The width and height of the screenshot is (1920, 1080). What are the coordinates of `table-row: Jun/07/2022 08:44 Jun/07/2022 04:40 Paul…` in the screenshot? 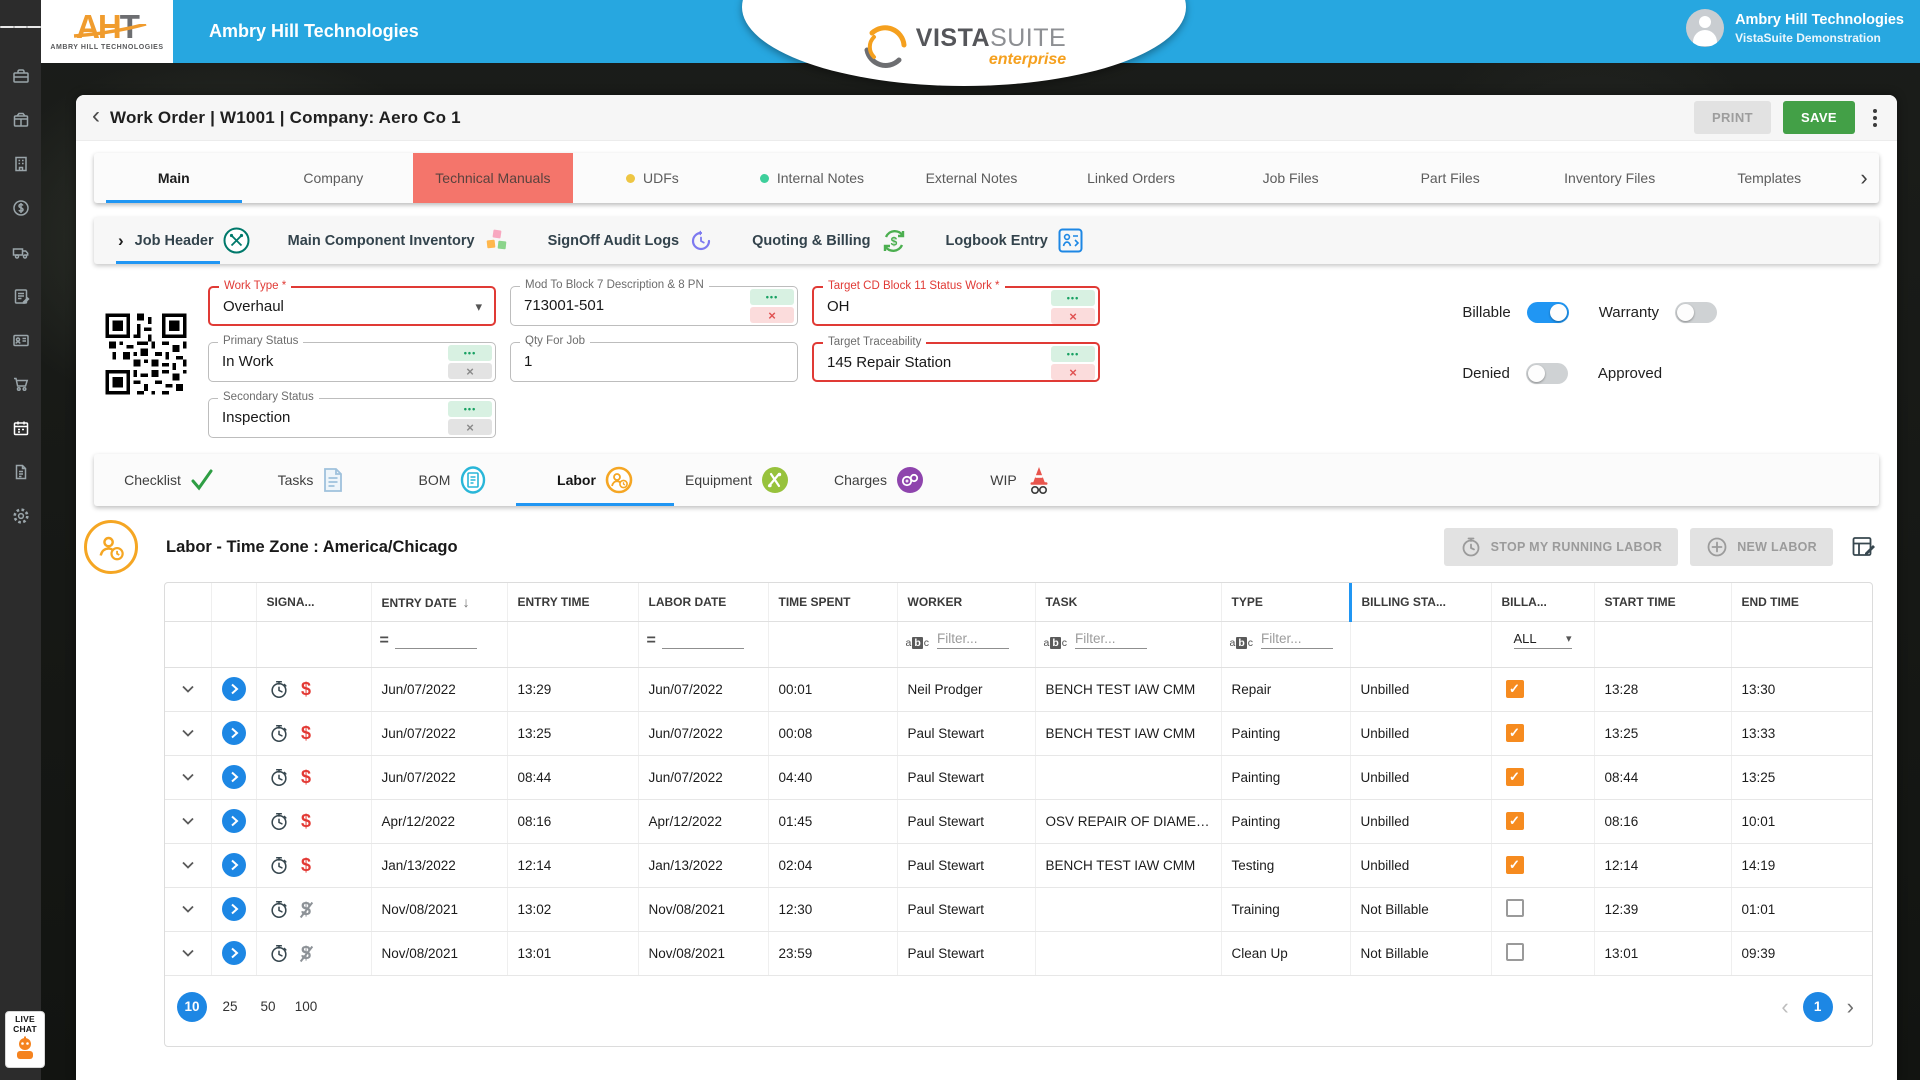 It's located at (1018, 777).